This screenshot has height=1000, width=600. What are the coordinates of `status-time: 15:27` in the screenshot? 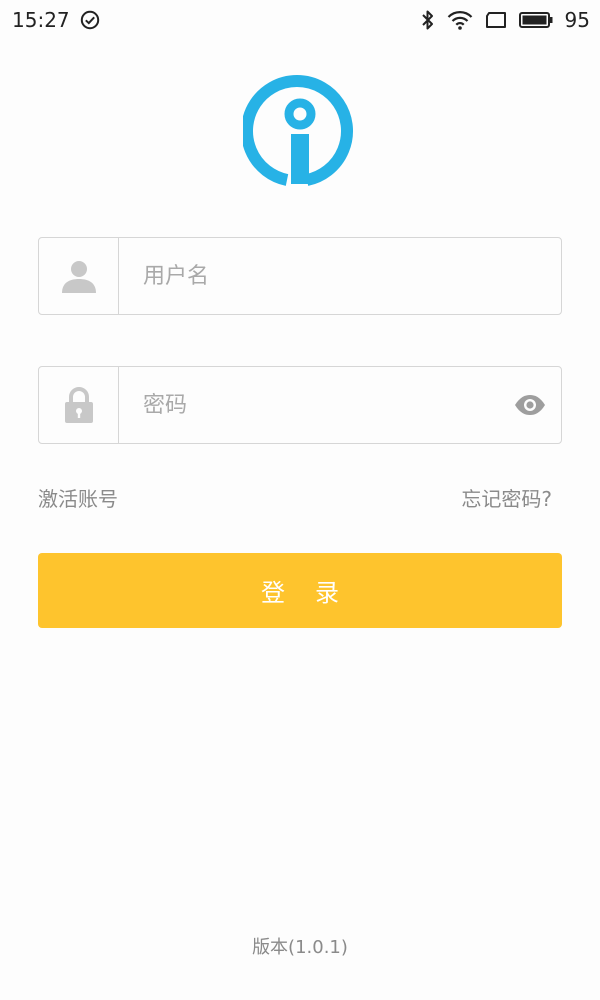 It's located at (41, 20).